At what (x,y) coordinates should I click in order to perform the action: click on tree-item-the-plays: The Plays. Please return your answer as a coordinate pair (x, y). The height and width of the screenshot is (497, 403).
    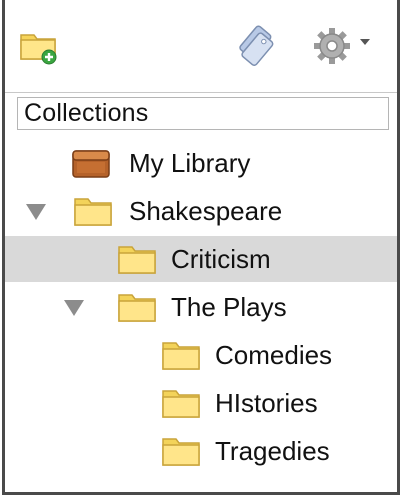
    Looking at the image, I should click on (201, 307).